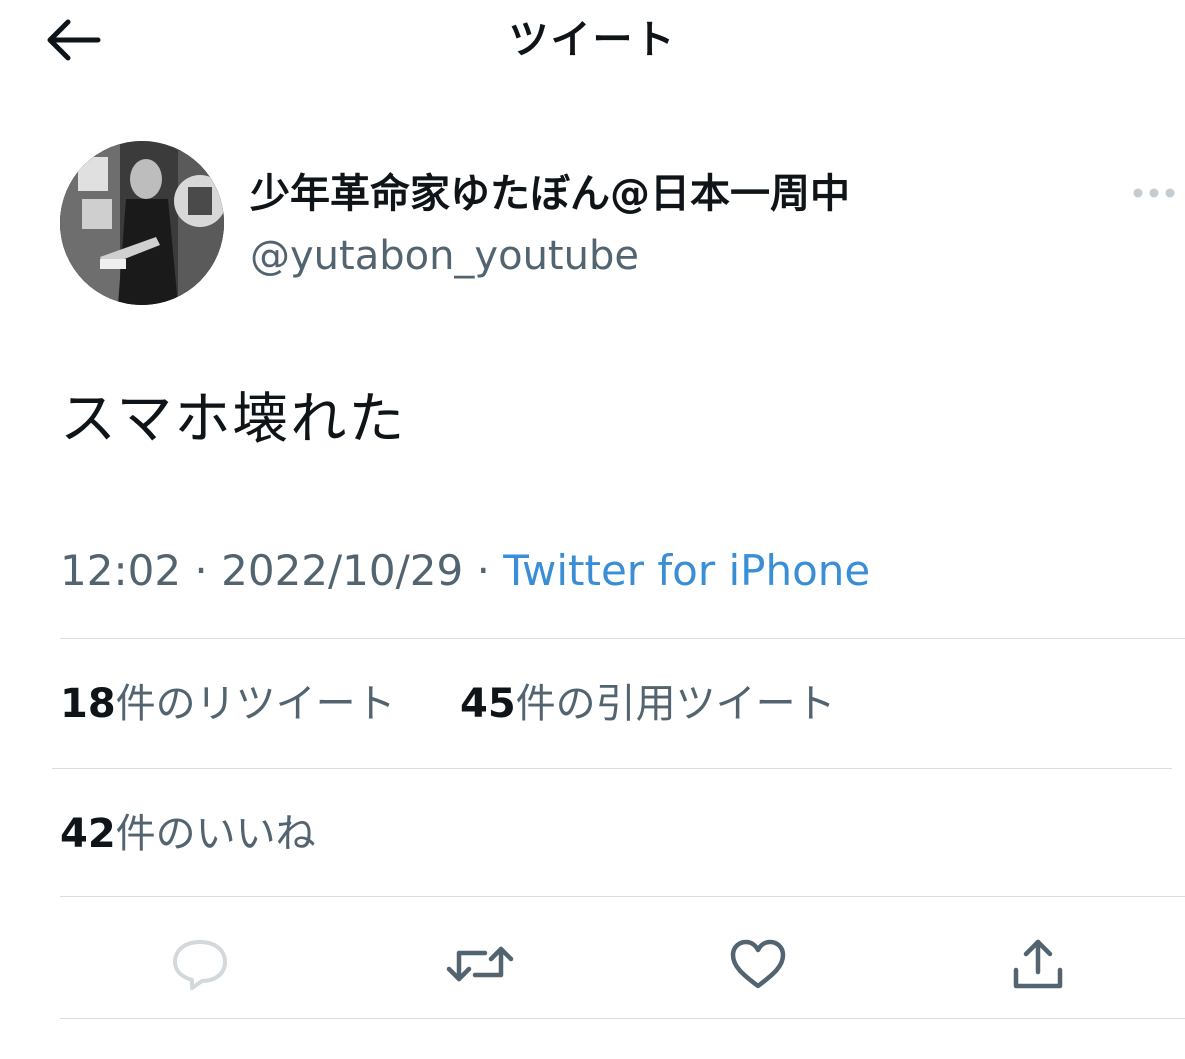 This screenshot has width=1185, height=1059. I want to click on profile-photo-icon, so click(142, 223).